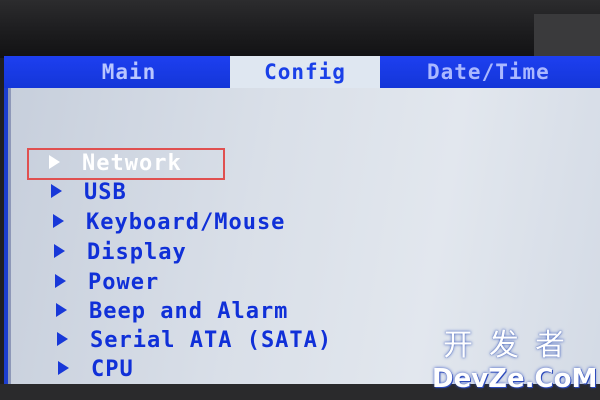  I want to click on menu-item-cpu: CPU, so click(96, 370).